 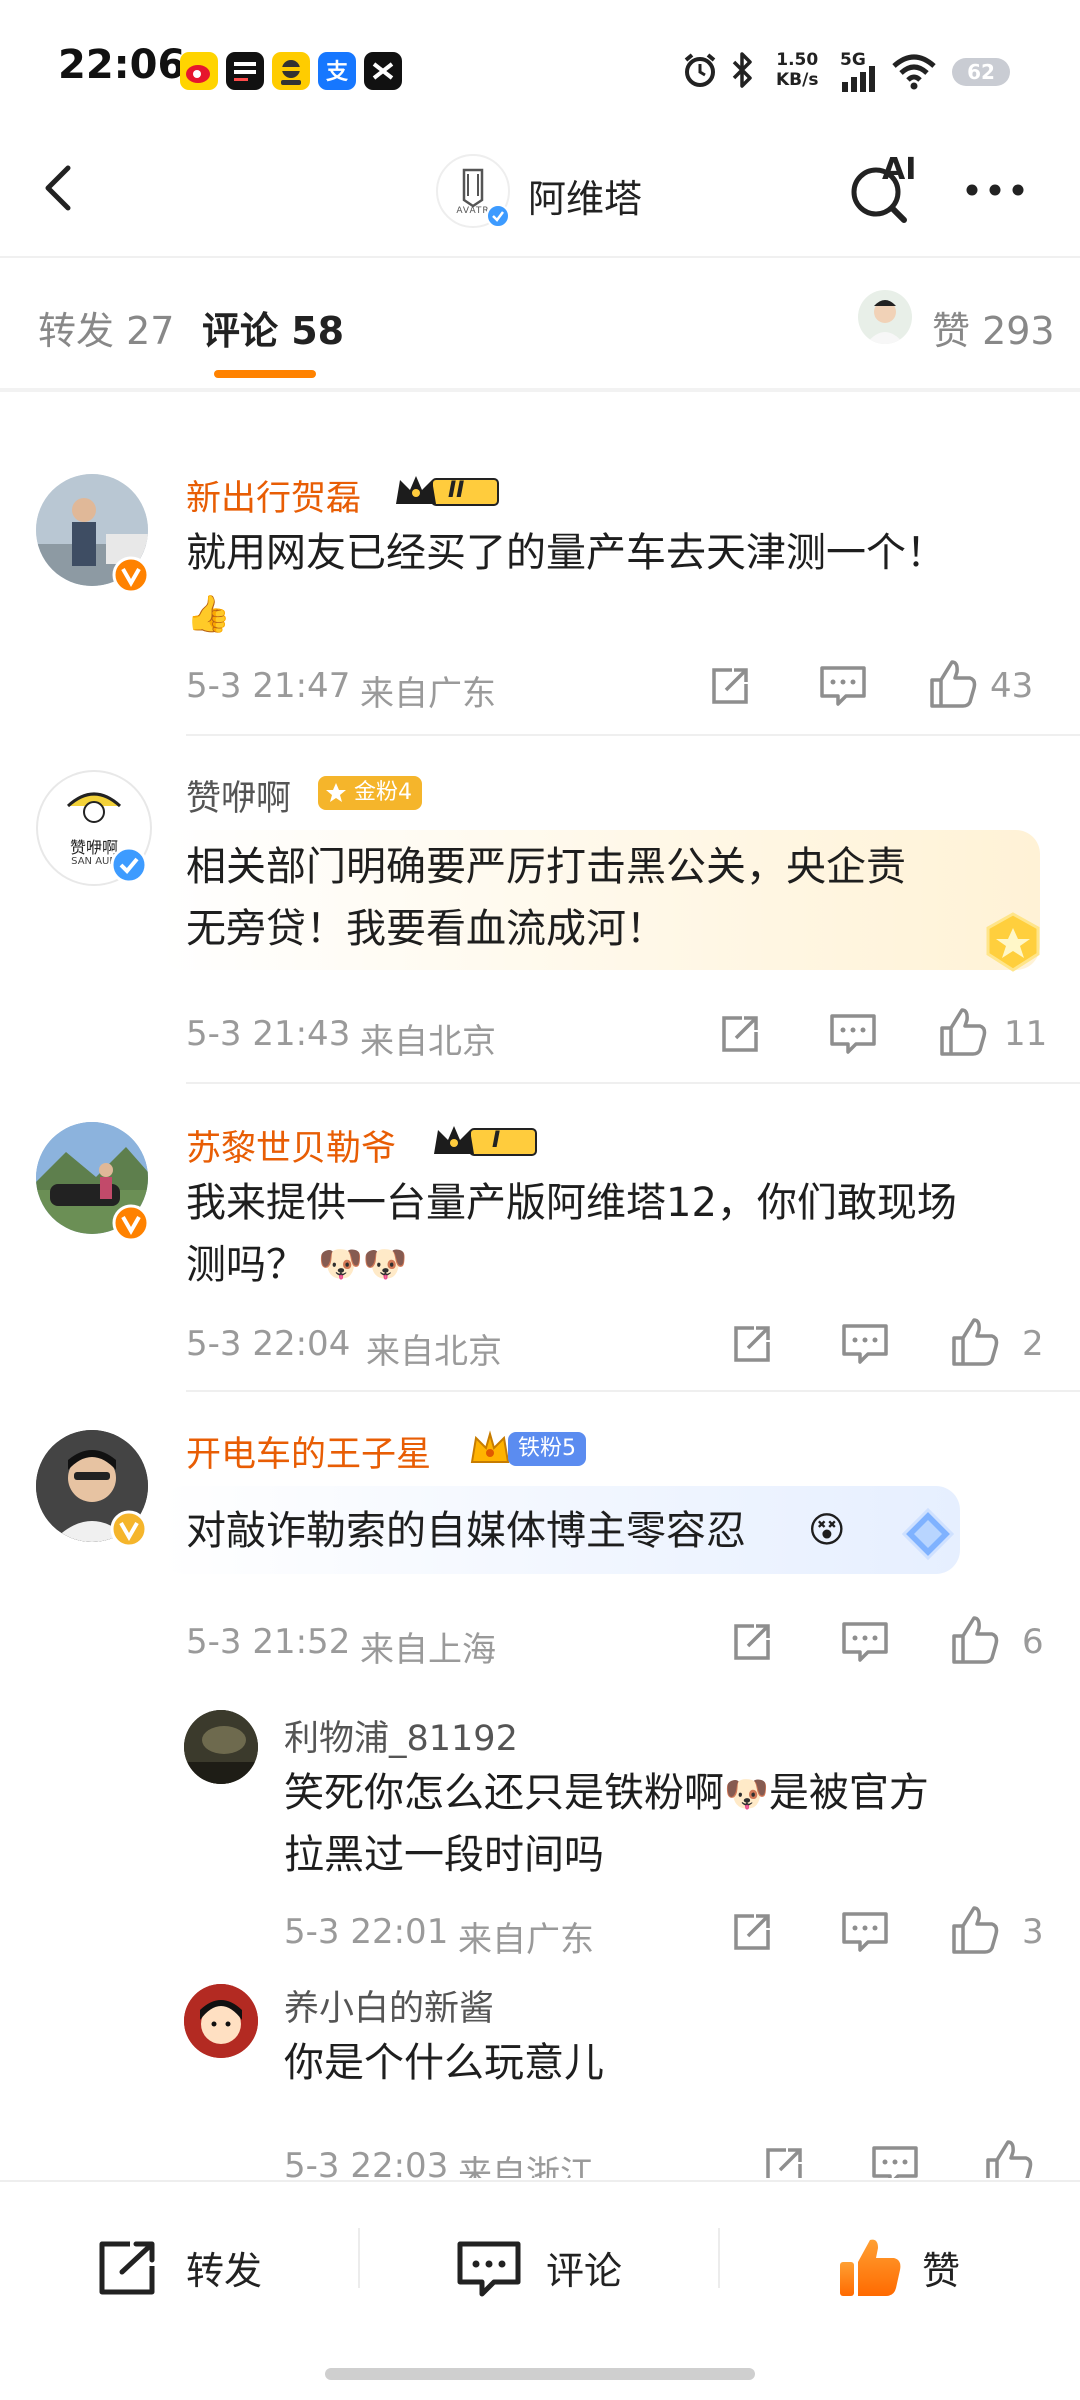 What do you see at coordinates (426, 929) in the screenshot?
I see `comment-text-line2: 无旁贷！我要看血流成河！` at bounding box center [426, 929].